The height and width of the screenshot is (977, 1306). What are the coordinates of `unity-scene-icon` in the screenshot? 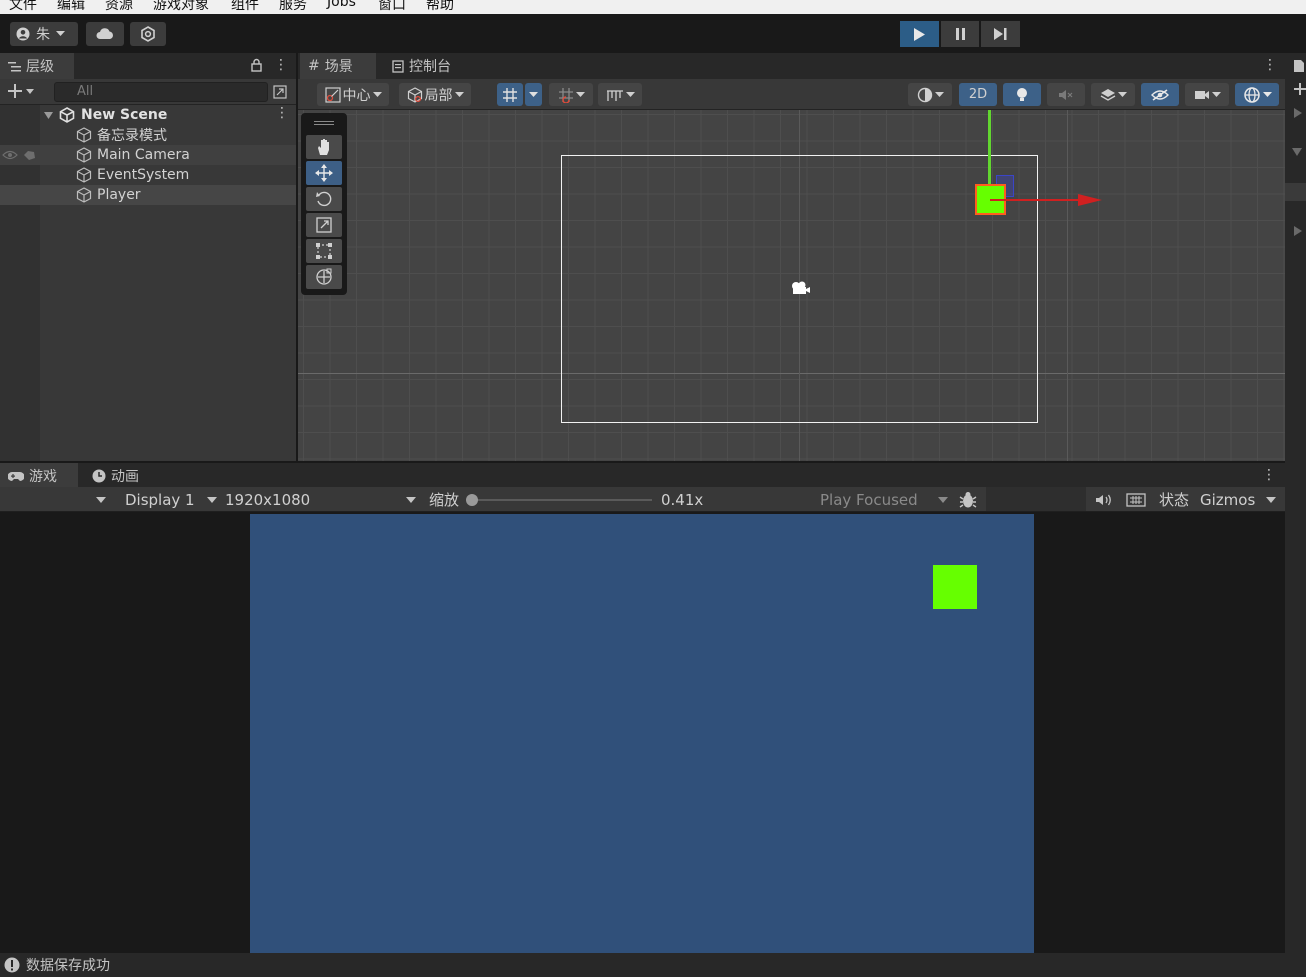 It's located at (67, 115).